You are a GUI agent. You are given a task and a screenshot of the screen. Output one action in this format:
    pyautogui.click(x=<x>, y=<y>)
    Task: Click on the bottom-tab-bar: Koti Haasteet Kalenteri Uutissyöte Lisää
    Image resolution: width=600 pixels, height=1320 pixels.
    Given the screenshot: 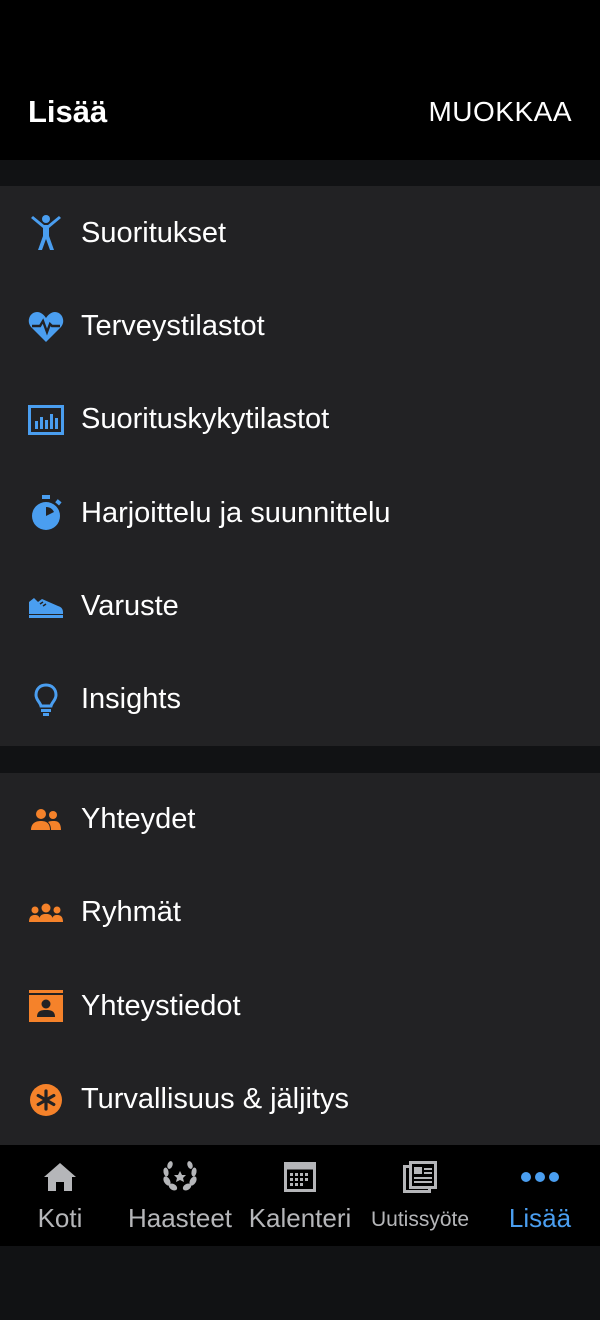 What is the action you would take?
    pyautogui.click(x=300, y=1195)
    